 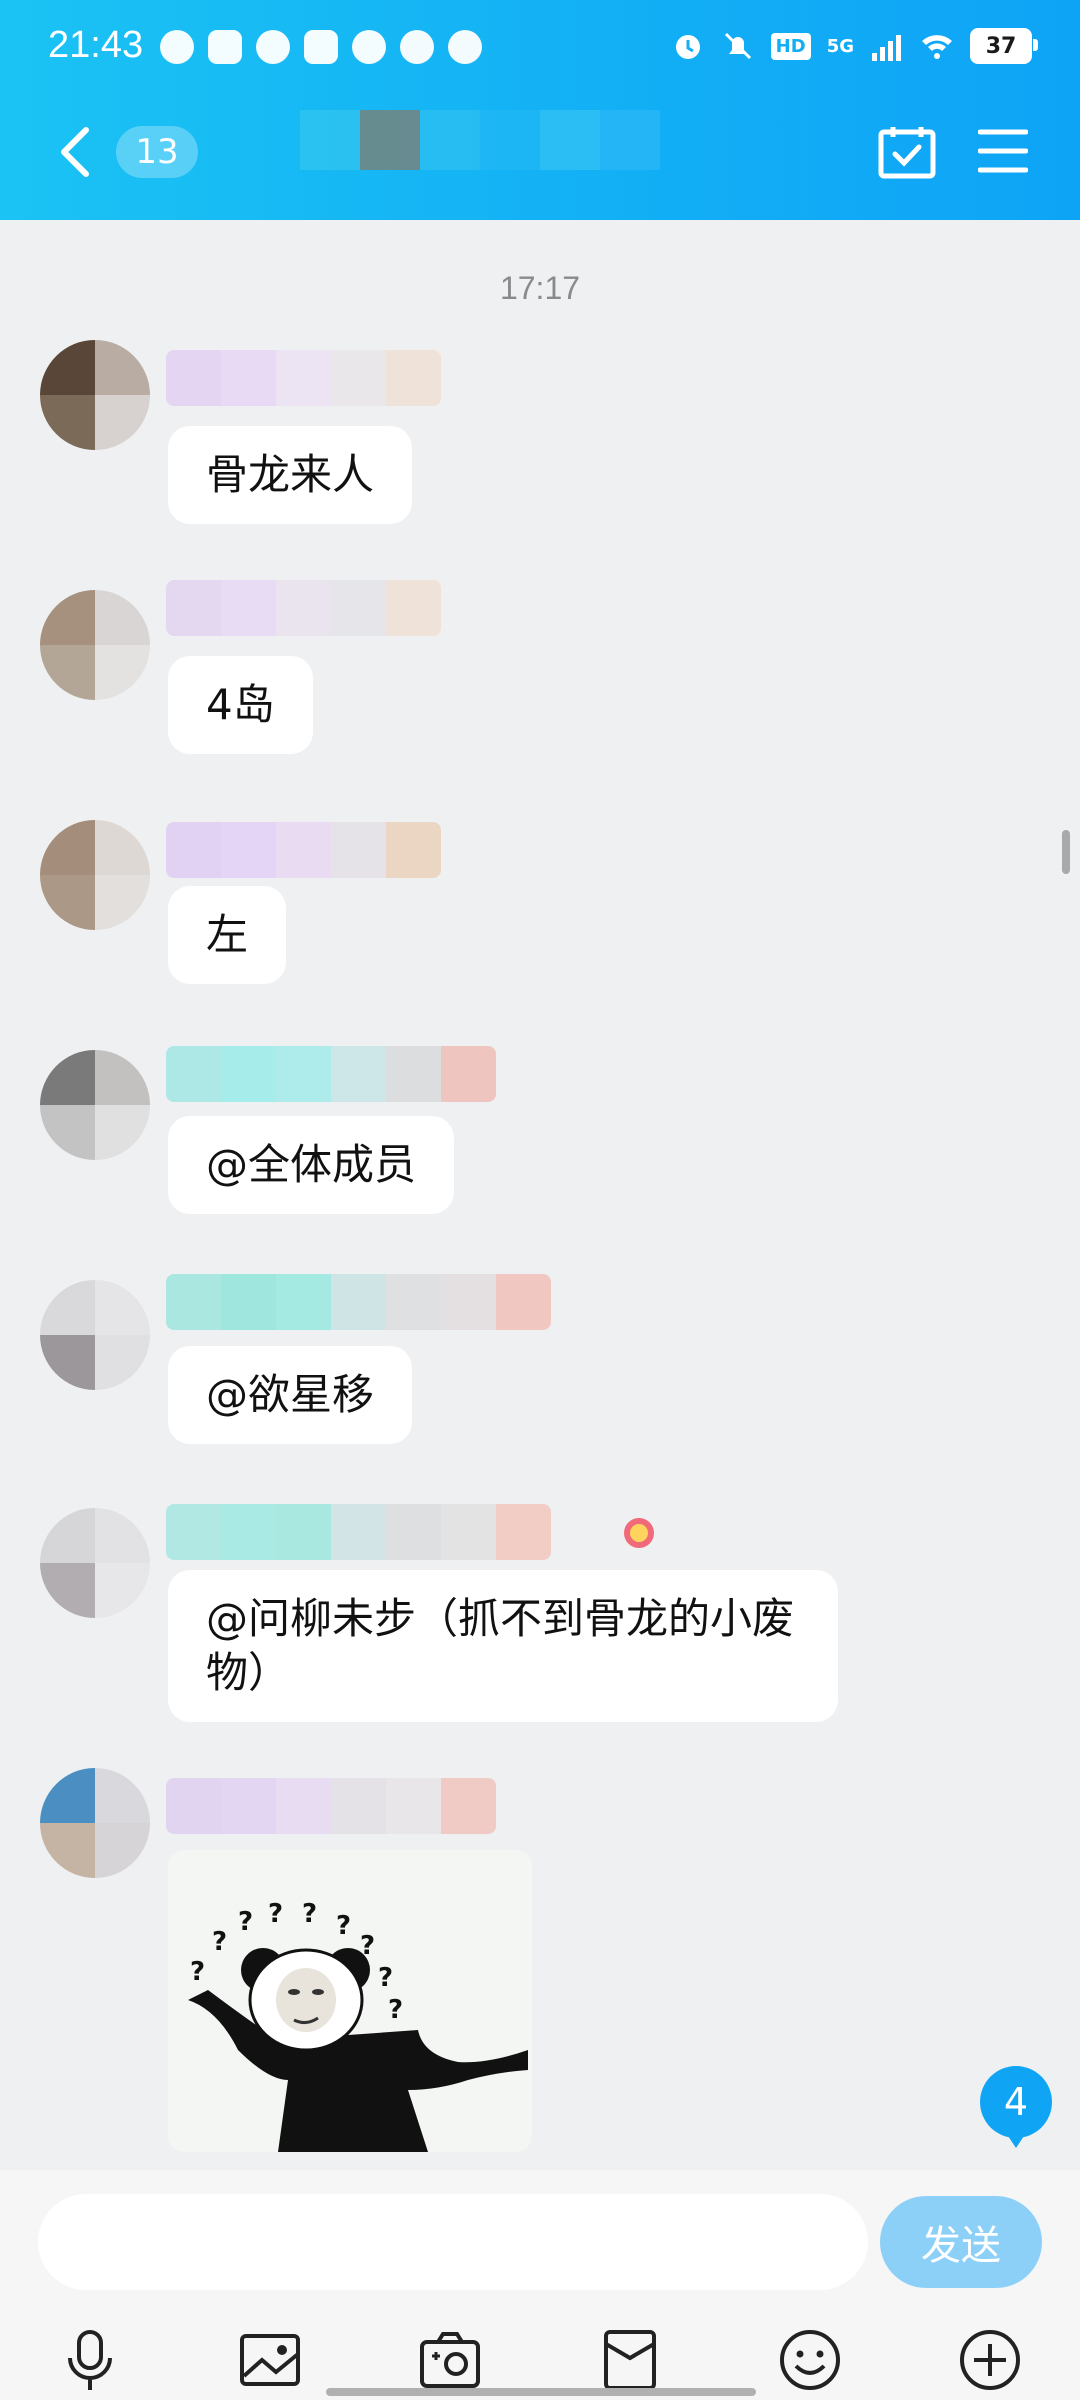 What do you see at coordinates (1003, 151) in the screenshot?
I see `menu-icon` at bounding box center [1003, 151].